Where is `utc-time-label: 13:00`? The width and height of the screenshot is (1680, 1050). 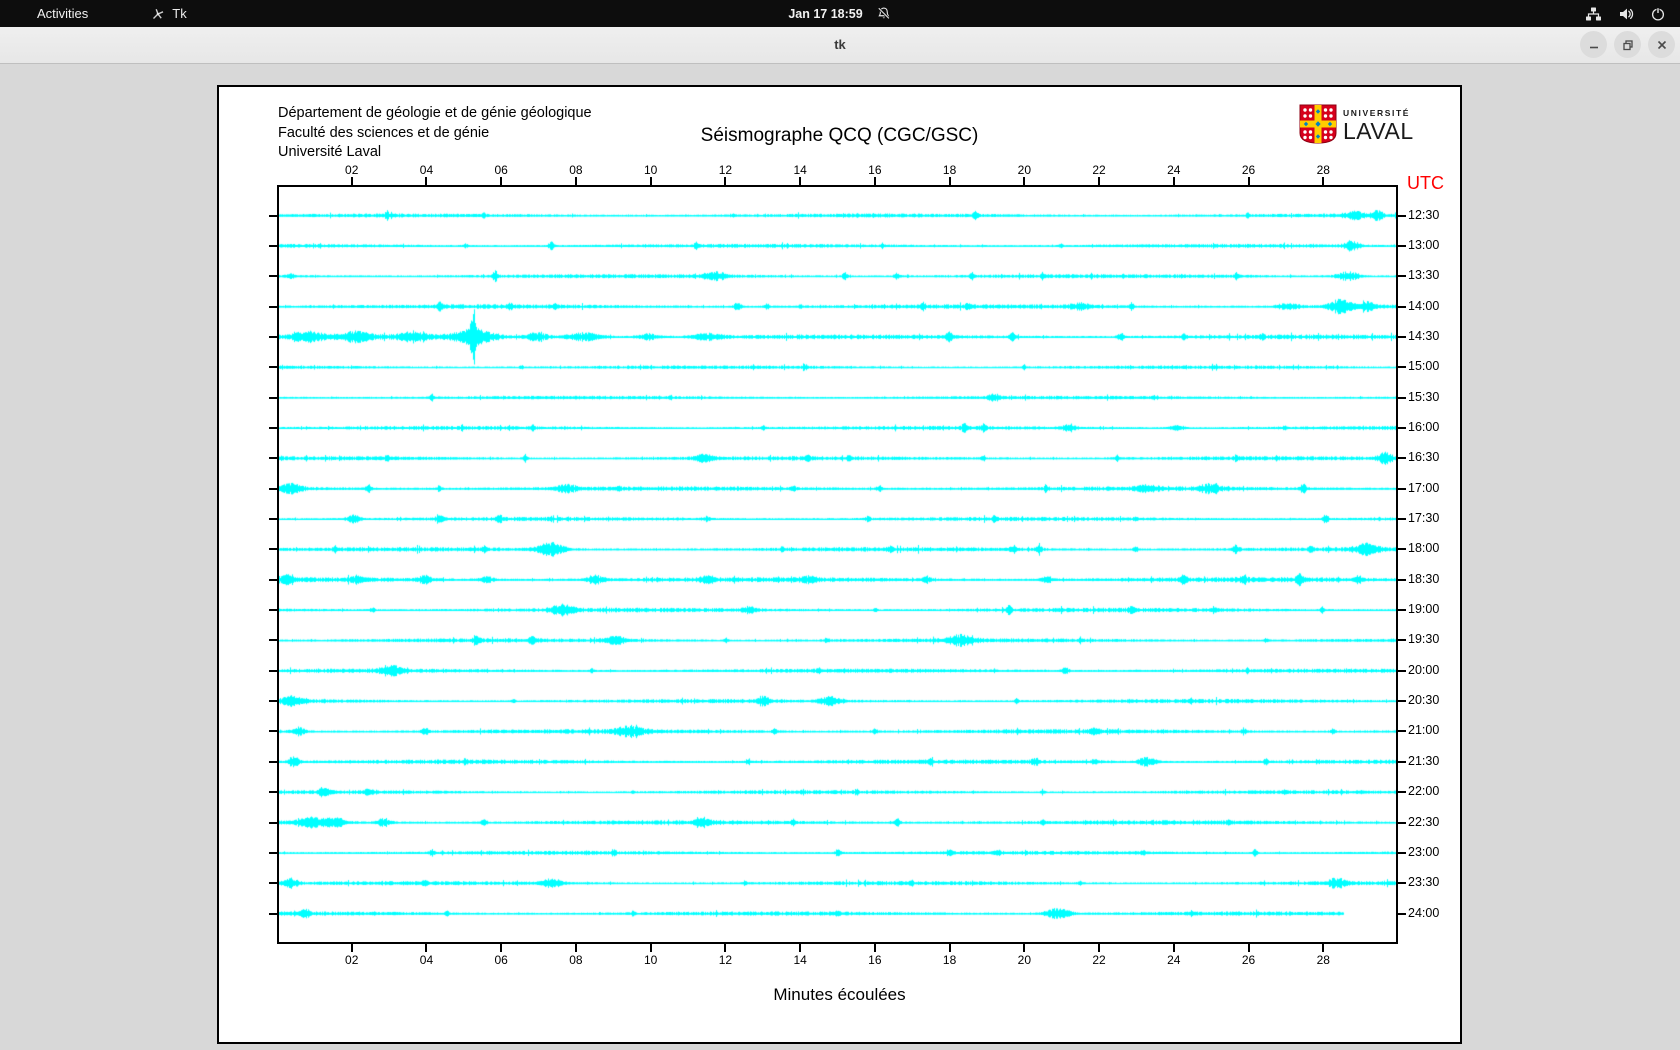 utc-time-label: 13:00 is located at coordinates (1424, 244).